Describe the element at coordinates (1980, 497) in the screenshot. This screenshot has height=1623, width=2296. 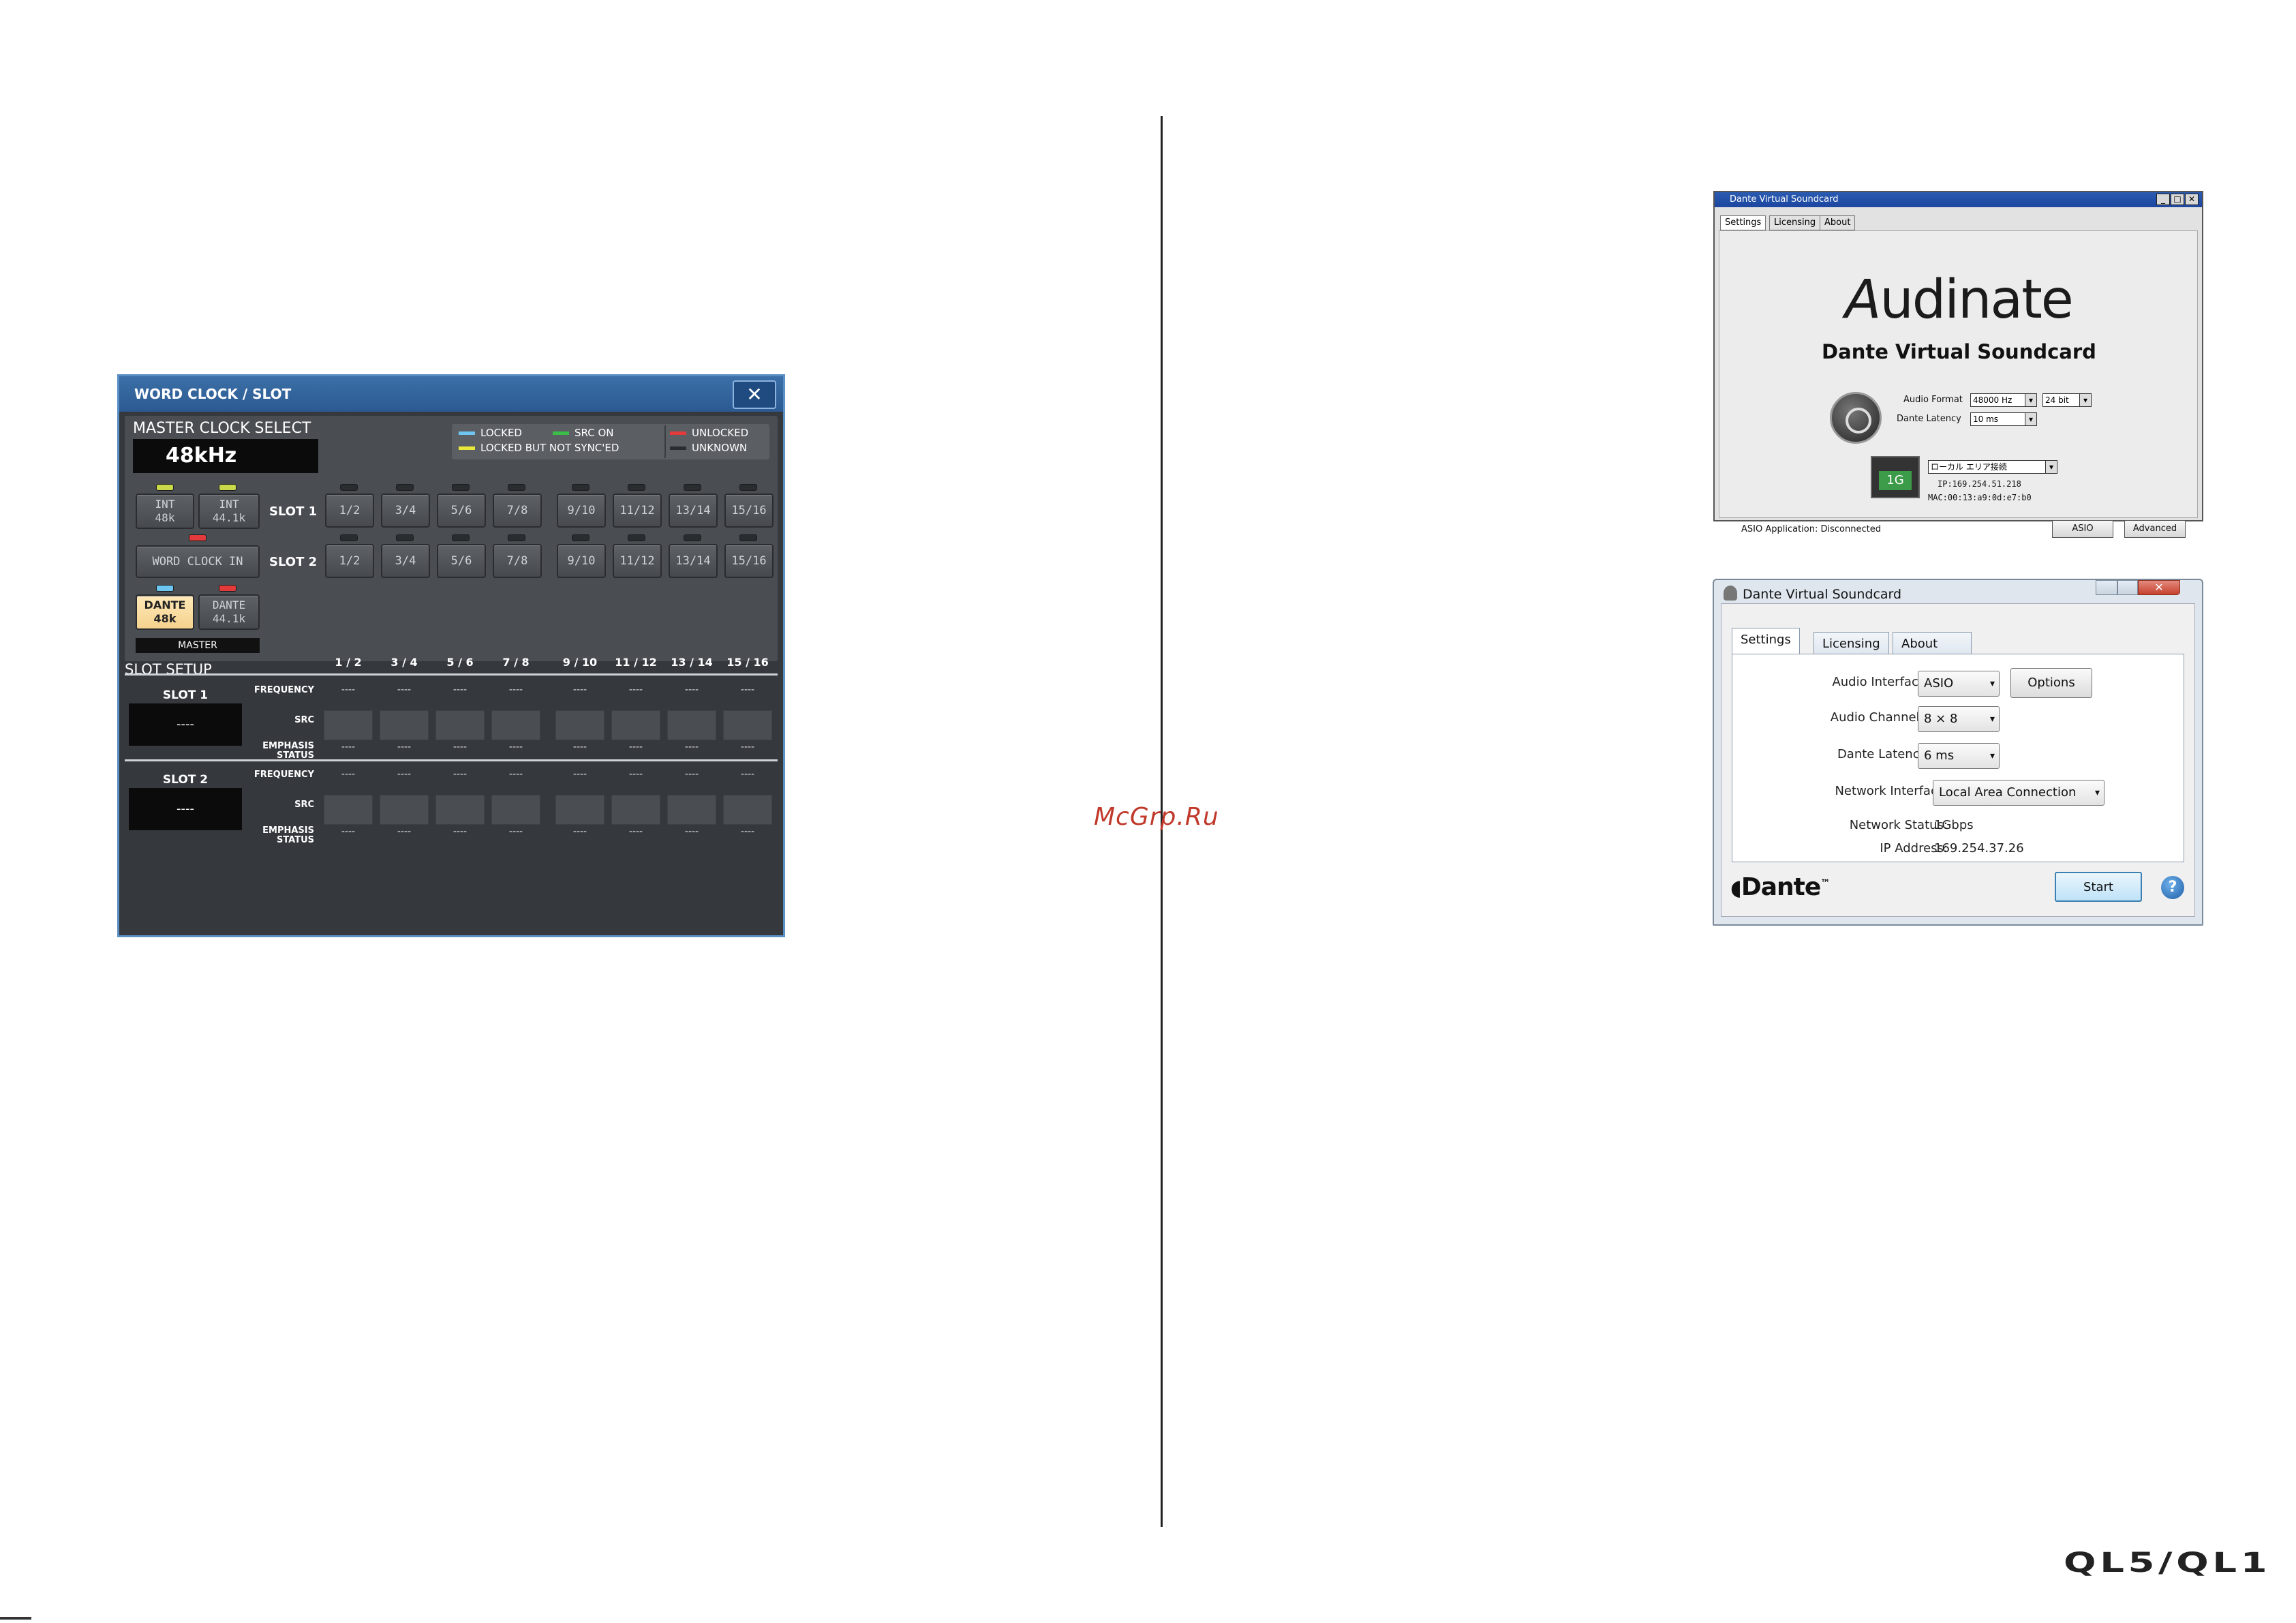
I see `mac-address: MAC:00:13:a9:0d:e7:b0` at that location.